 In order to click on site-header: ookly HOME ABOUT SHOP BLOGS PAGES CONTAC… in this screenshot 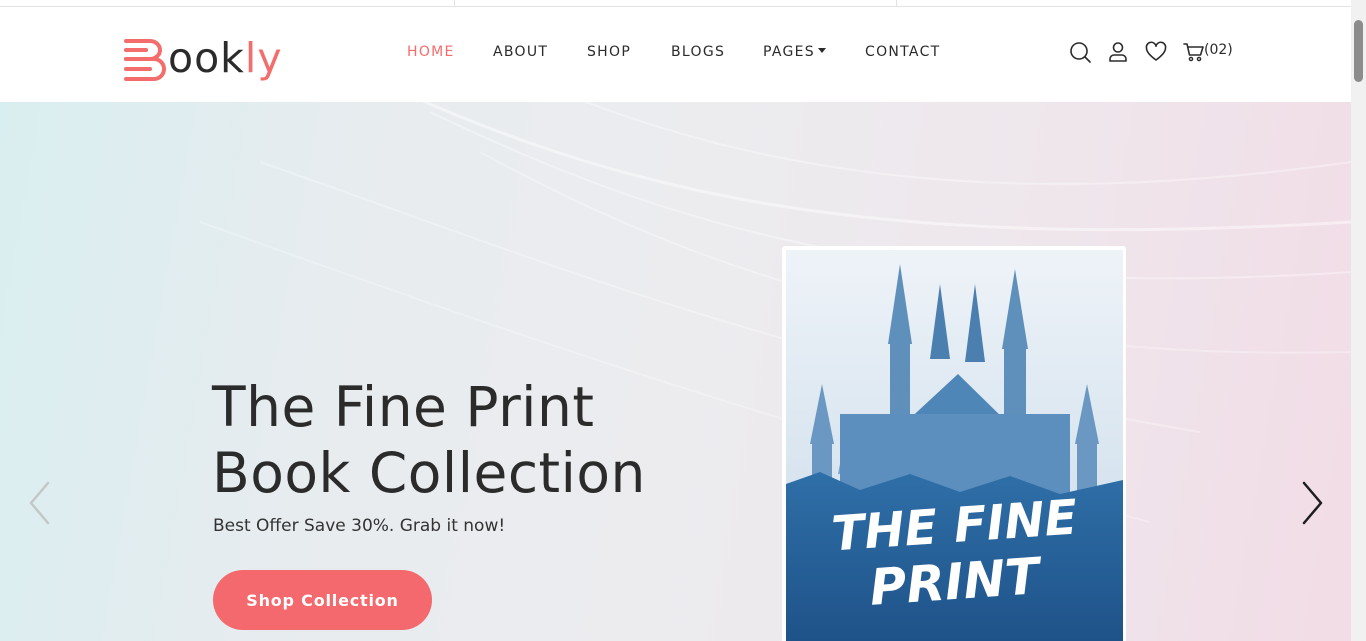, I will do `click(675, 54)`.